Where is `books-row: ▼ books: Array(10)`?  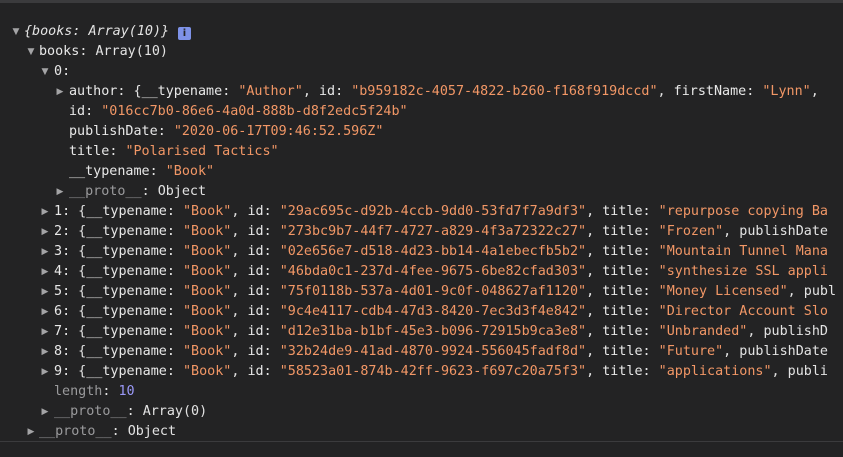
books-row: ▼ books: Array(10) is located at coordinates (421, 52).